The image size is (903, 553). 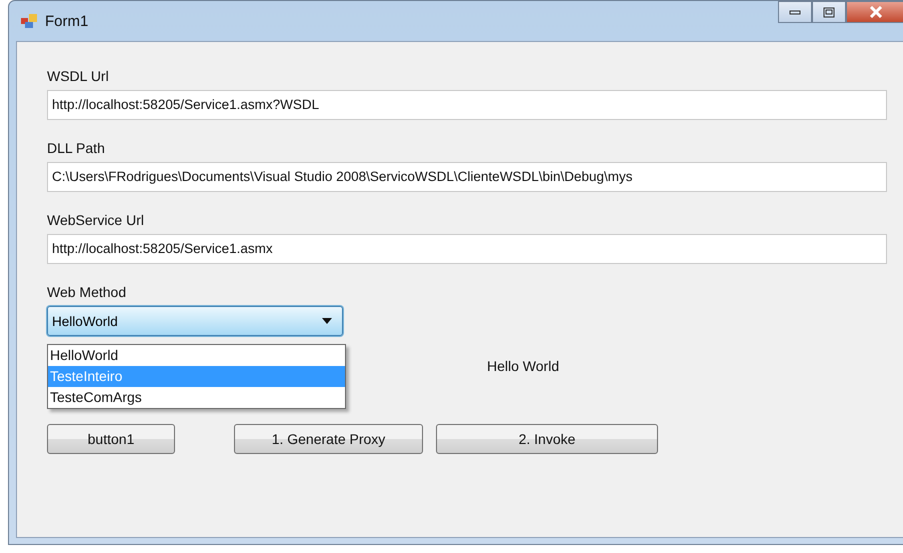 What do you see at coordinates (467, 105) in the screenshot?
I see `text-field: http://localhost:58205/Service1.asmx?WSDL` at bounding box center [467, 105].